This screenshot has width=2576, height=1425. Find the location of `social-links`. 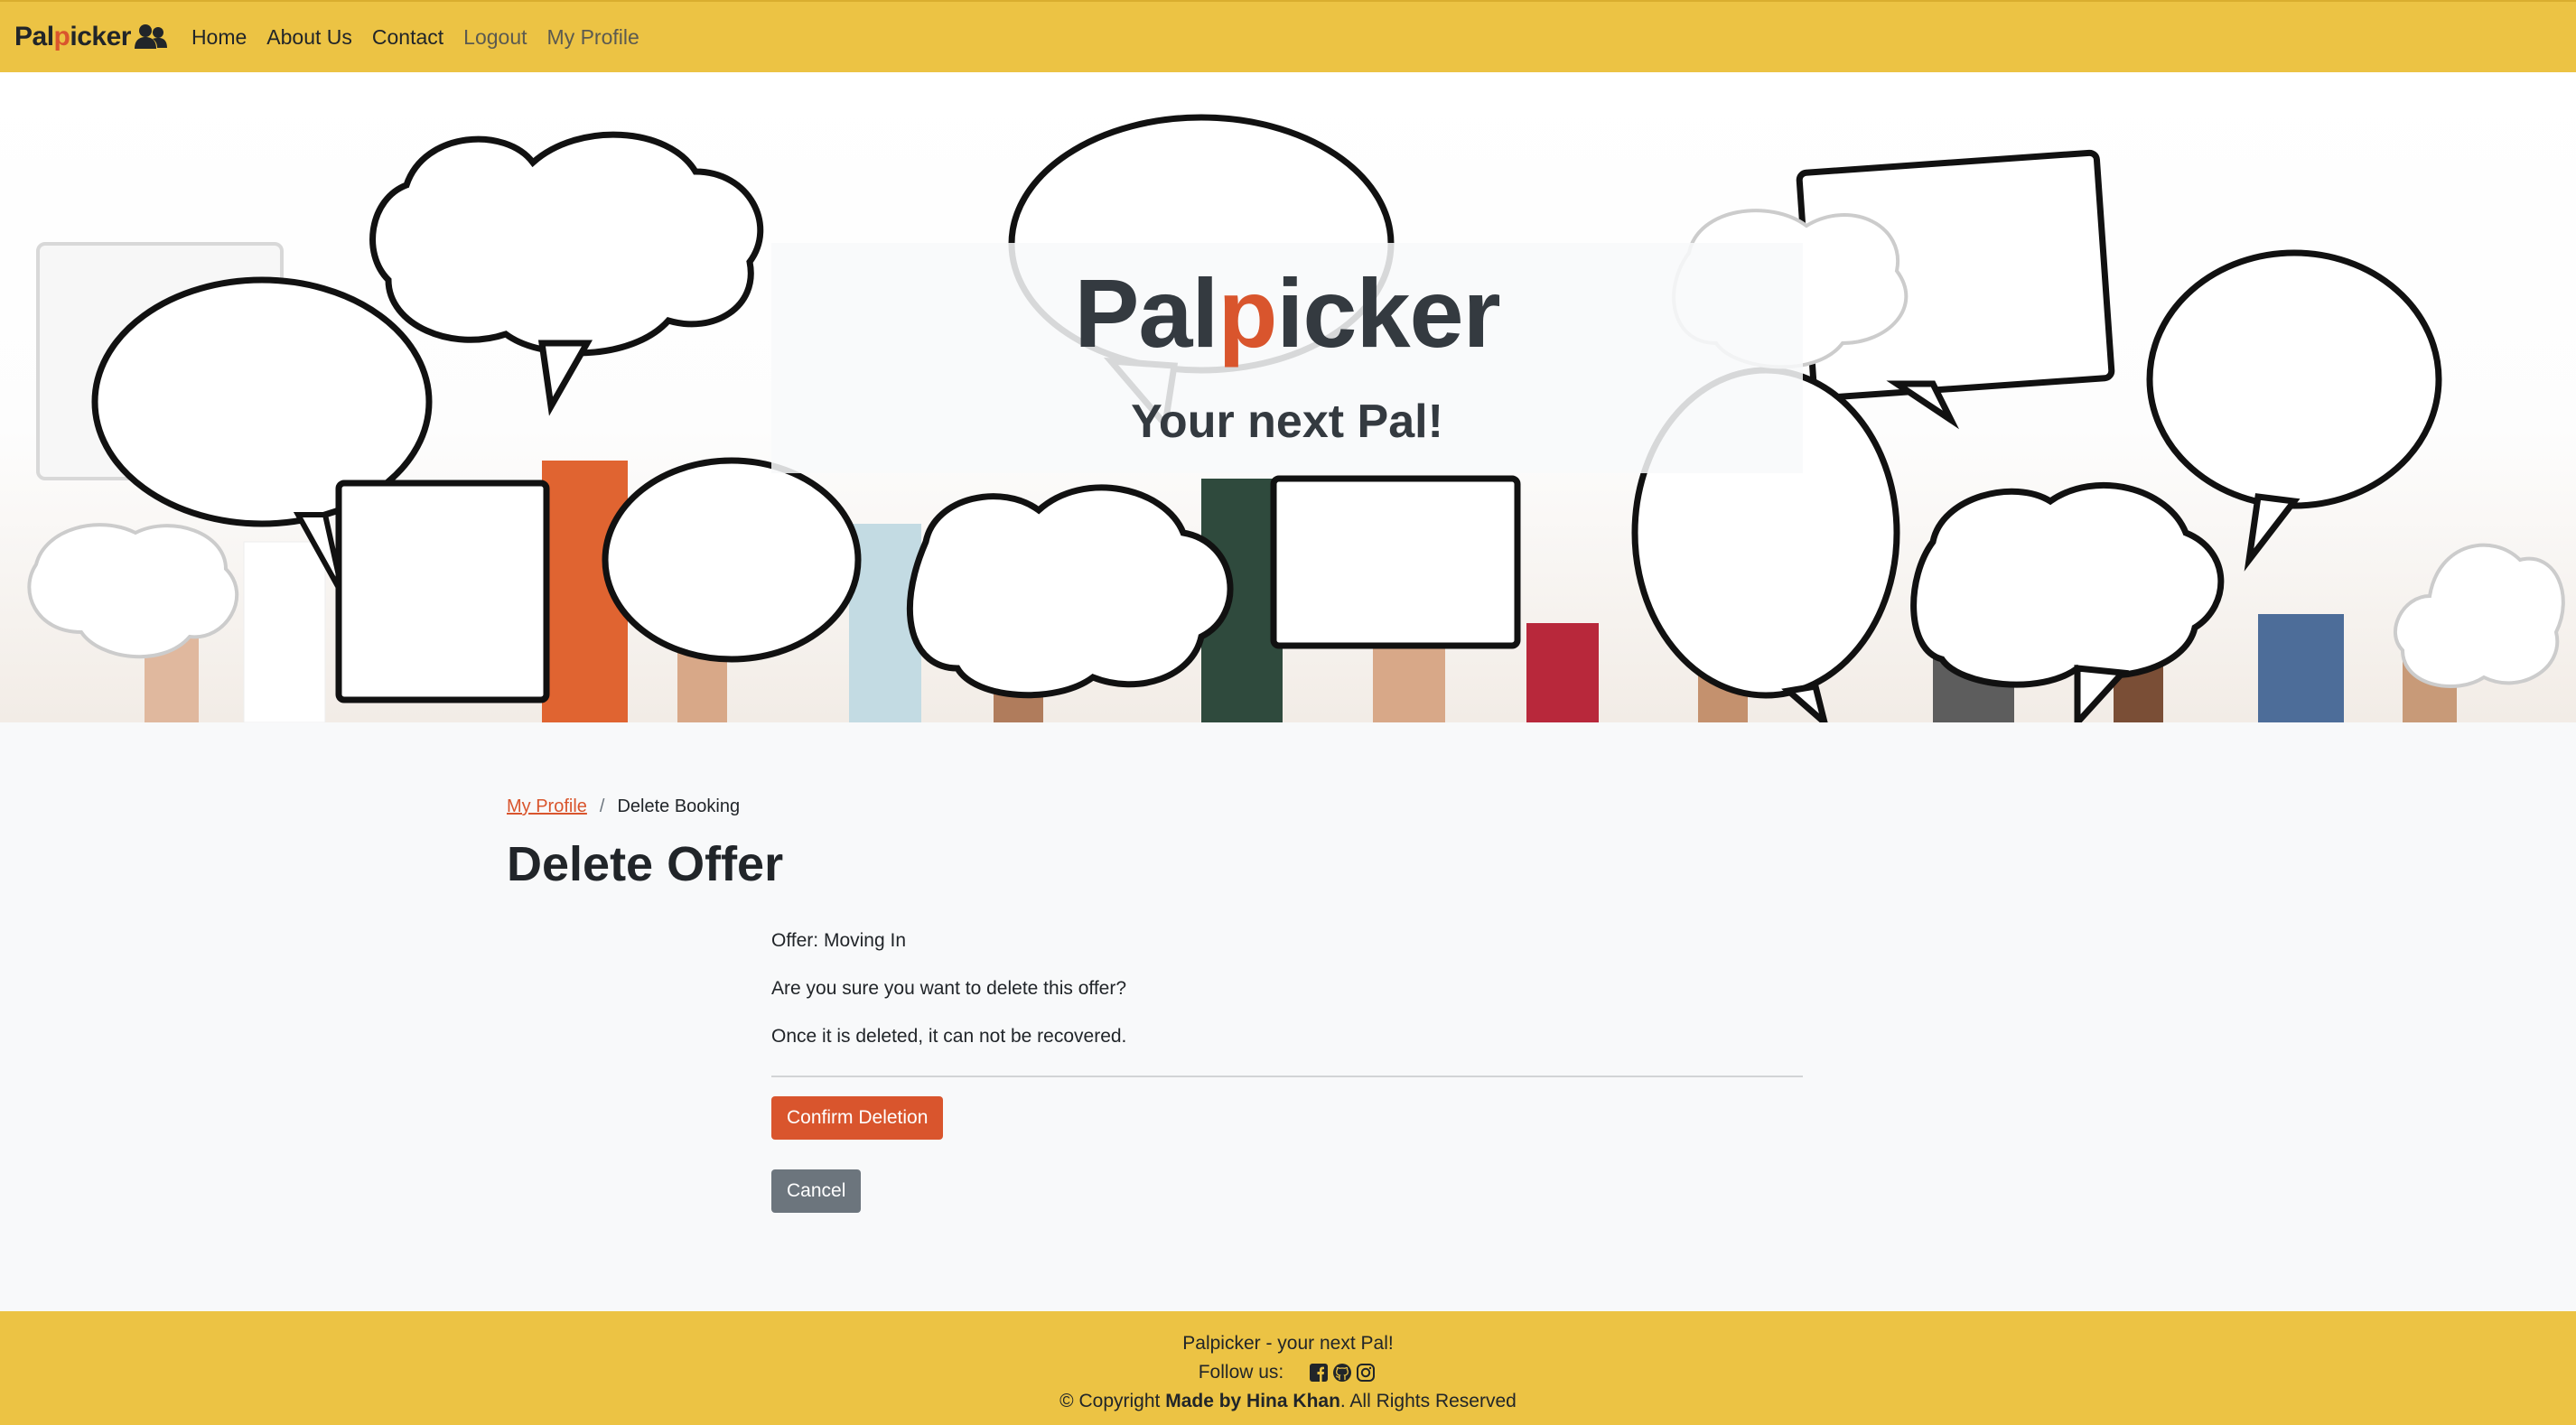

social-links is located at coordinates (1342, 1373).